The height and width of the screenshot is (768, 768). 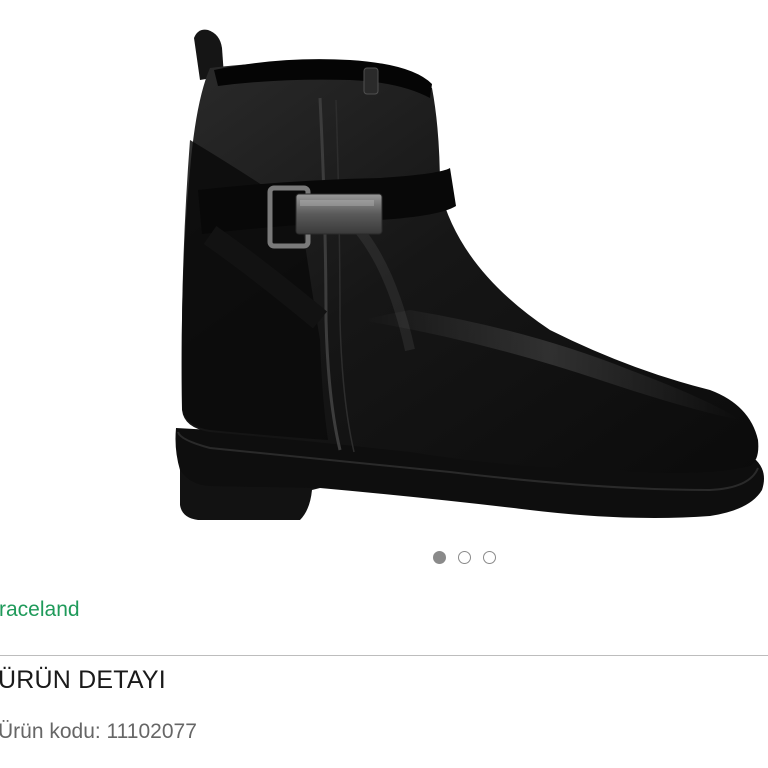 What do you see at coordinates (83, 680) in the screenshot?
I see `section-heading-product-detail: ÜRÜN DETAYI` at bounding box center [83, 680].